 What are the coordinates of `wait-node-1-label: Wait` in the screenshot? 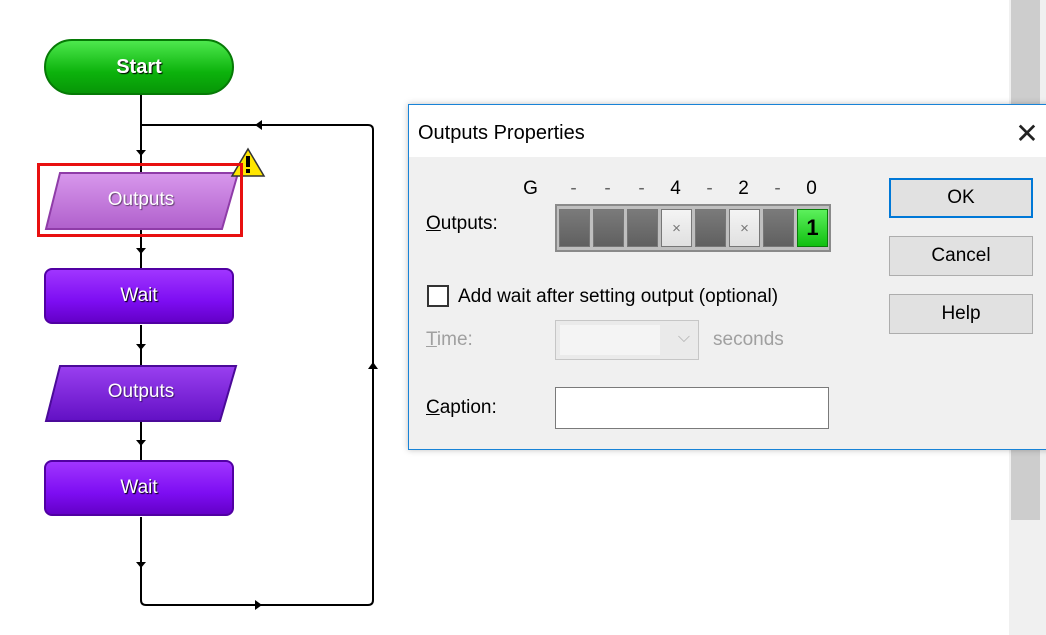 It's located at (139, 295).